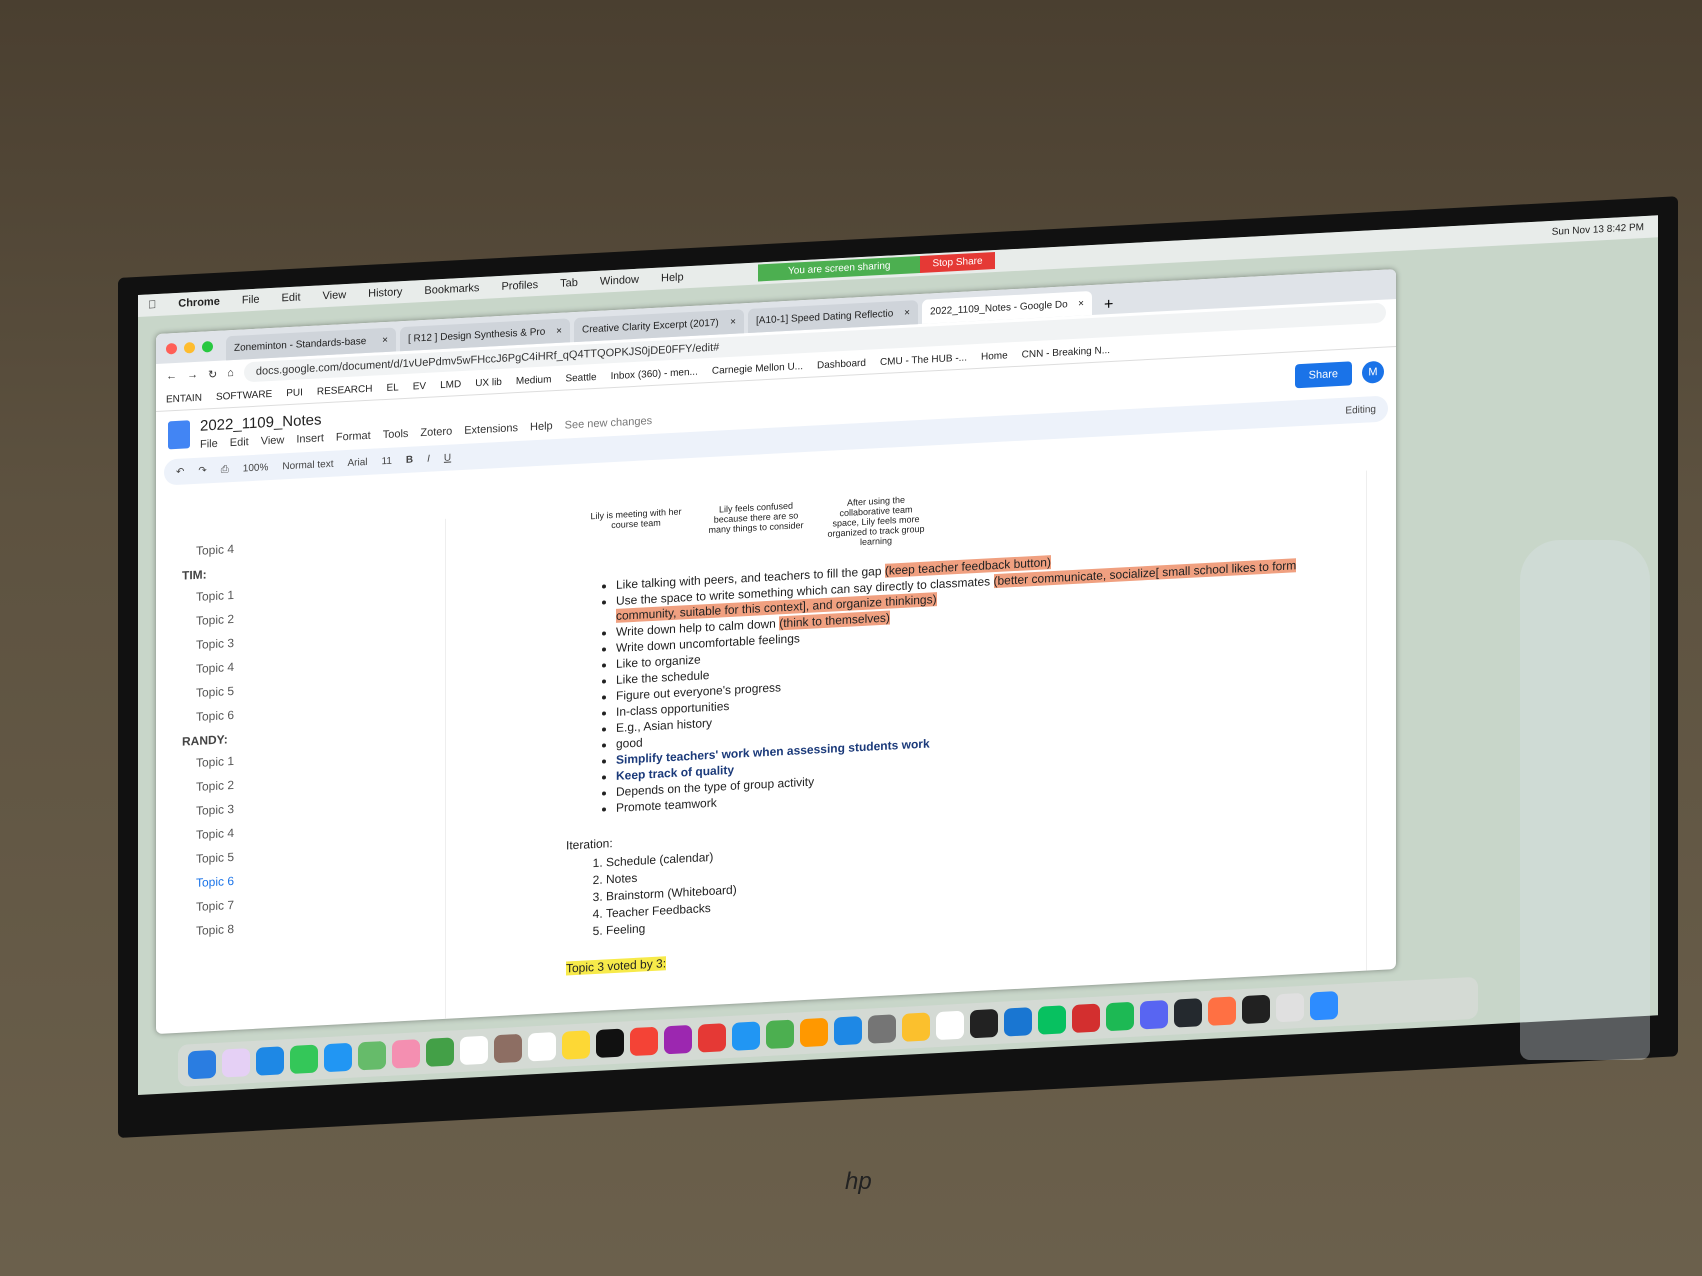 Image resolution: width=1702 pixels, height=1276 pixels. What do you see at coordinates (882, 1029) in the screenshot?
I see `system-settings-icon` at bounding box center [882, 1029].